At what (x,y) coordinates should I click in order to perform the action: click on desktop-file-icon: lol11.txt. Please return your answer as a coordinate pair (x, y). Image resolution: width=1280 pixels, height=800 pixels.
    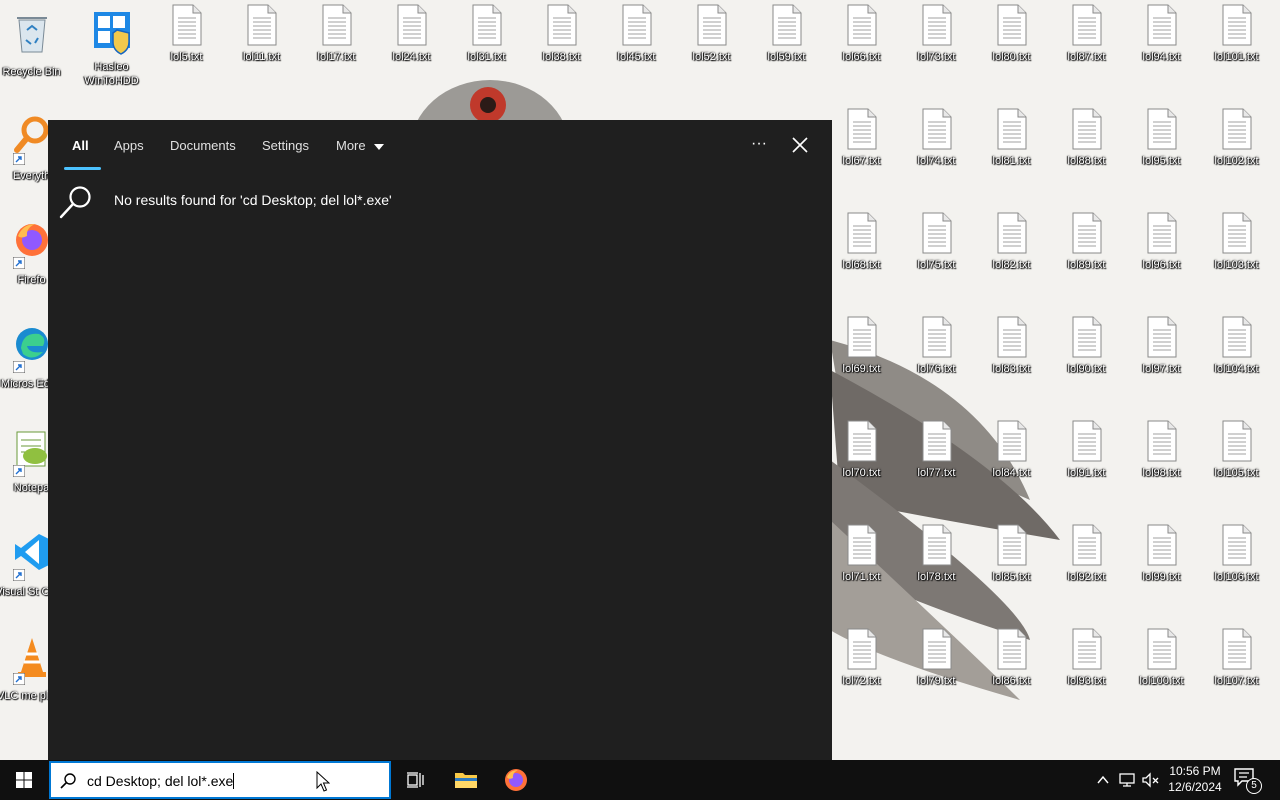
    Looking at the image, I should click on (261, 56).